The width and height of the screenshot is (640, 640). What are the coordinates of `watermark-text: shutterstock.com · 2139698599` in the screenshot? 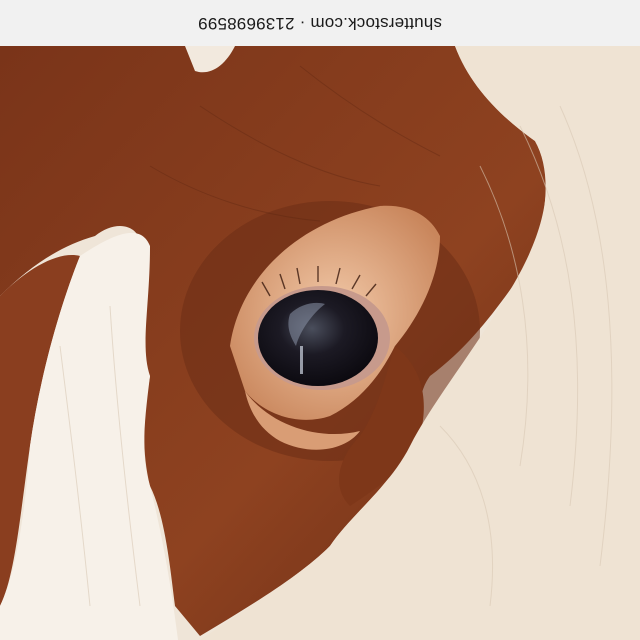 It's located at (320, 23).